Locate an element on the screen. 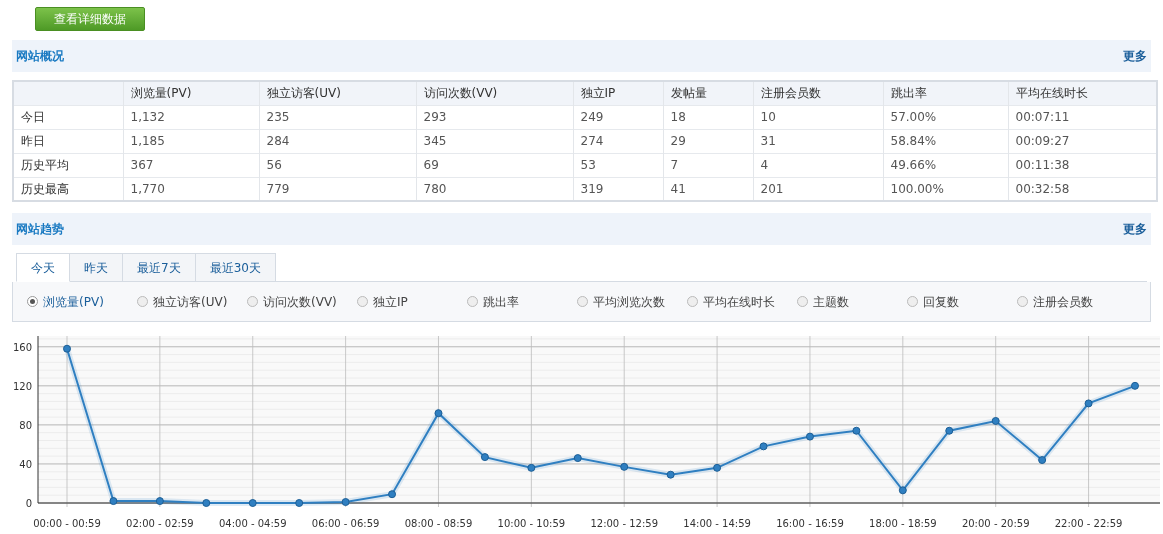  table-cell: 367 is located at coordinates (191, 165).